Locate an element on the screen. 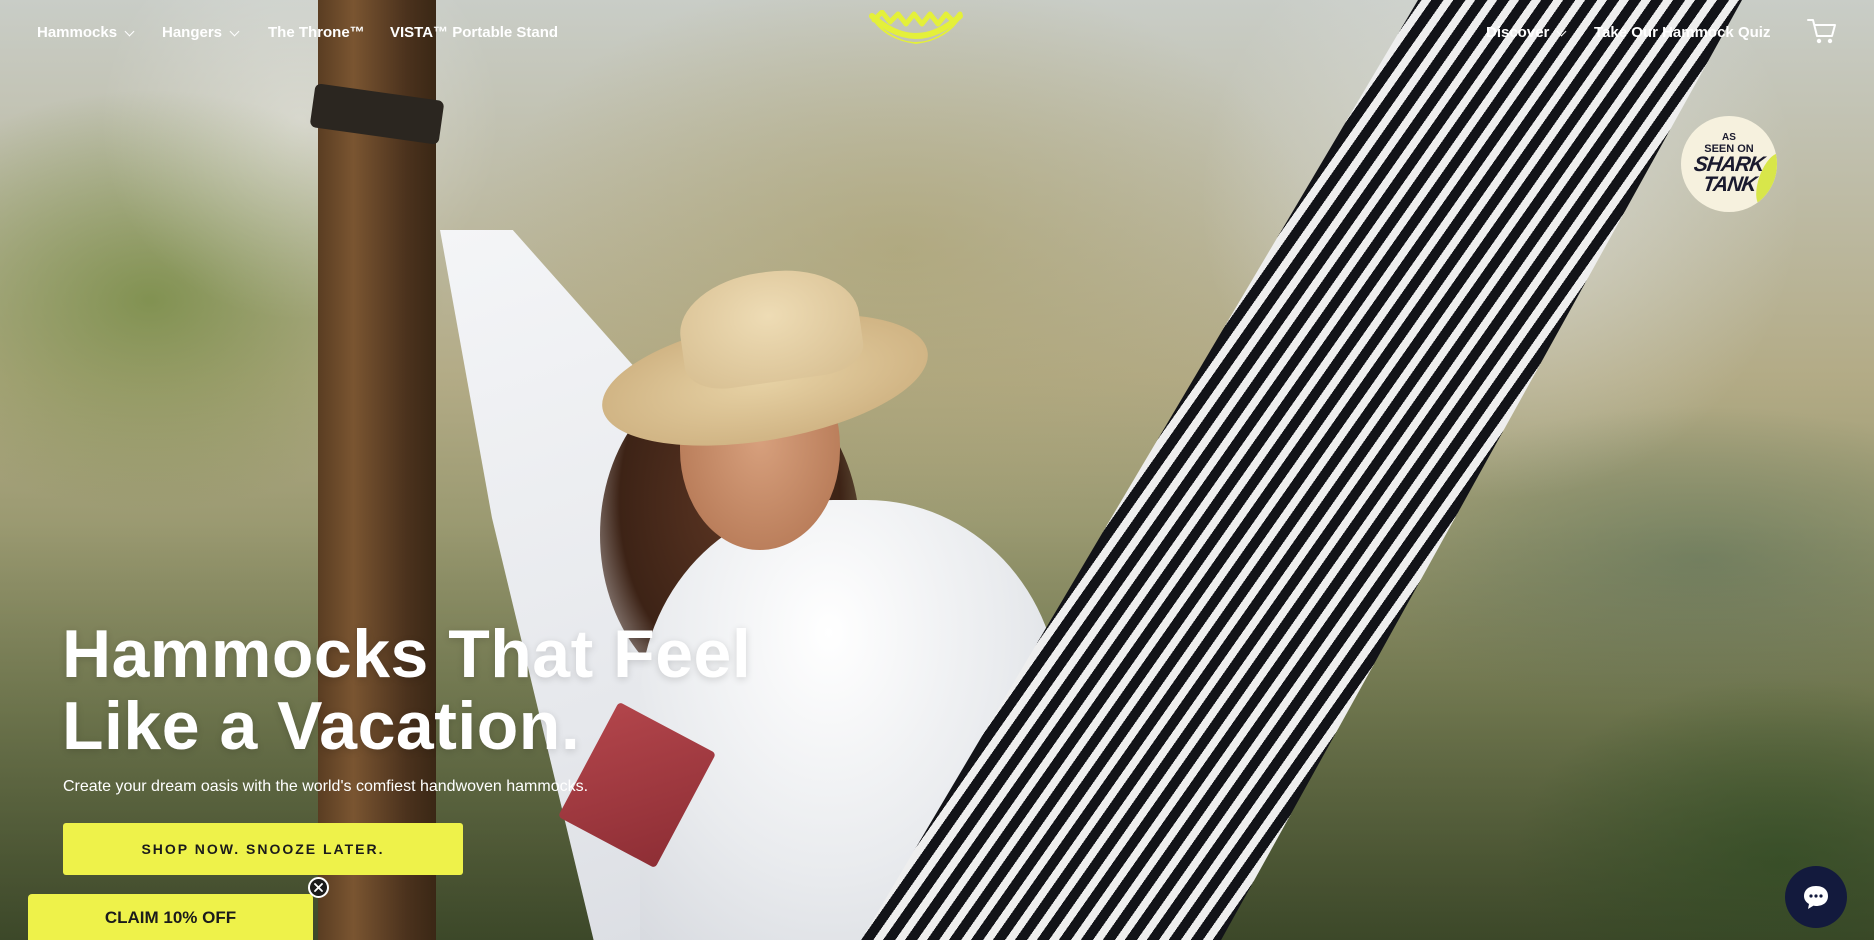 The height and width of the screenshot is (942, 1874). nav-item-hammocks: Hammocks is located at coordinates (86, 32).